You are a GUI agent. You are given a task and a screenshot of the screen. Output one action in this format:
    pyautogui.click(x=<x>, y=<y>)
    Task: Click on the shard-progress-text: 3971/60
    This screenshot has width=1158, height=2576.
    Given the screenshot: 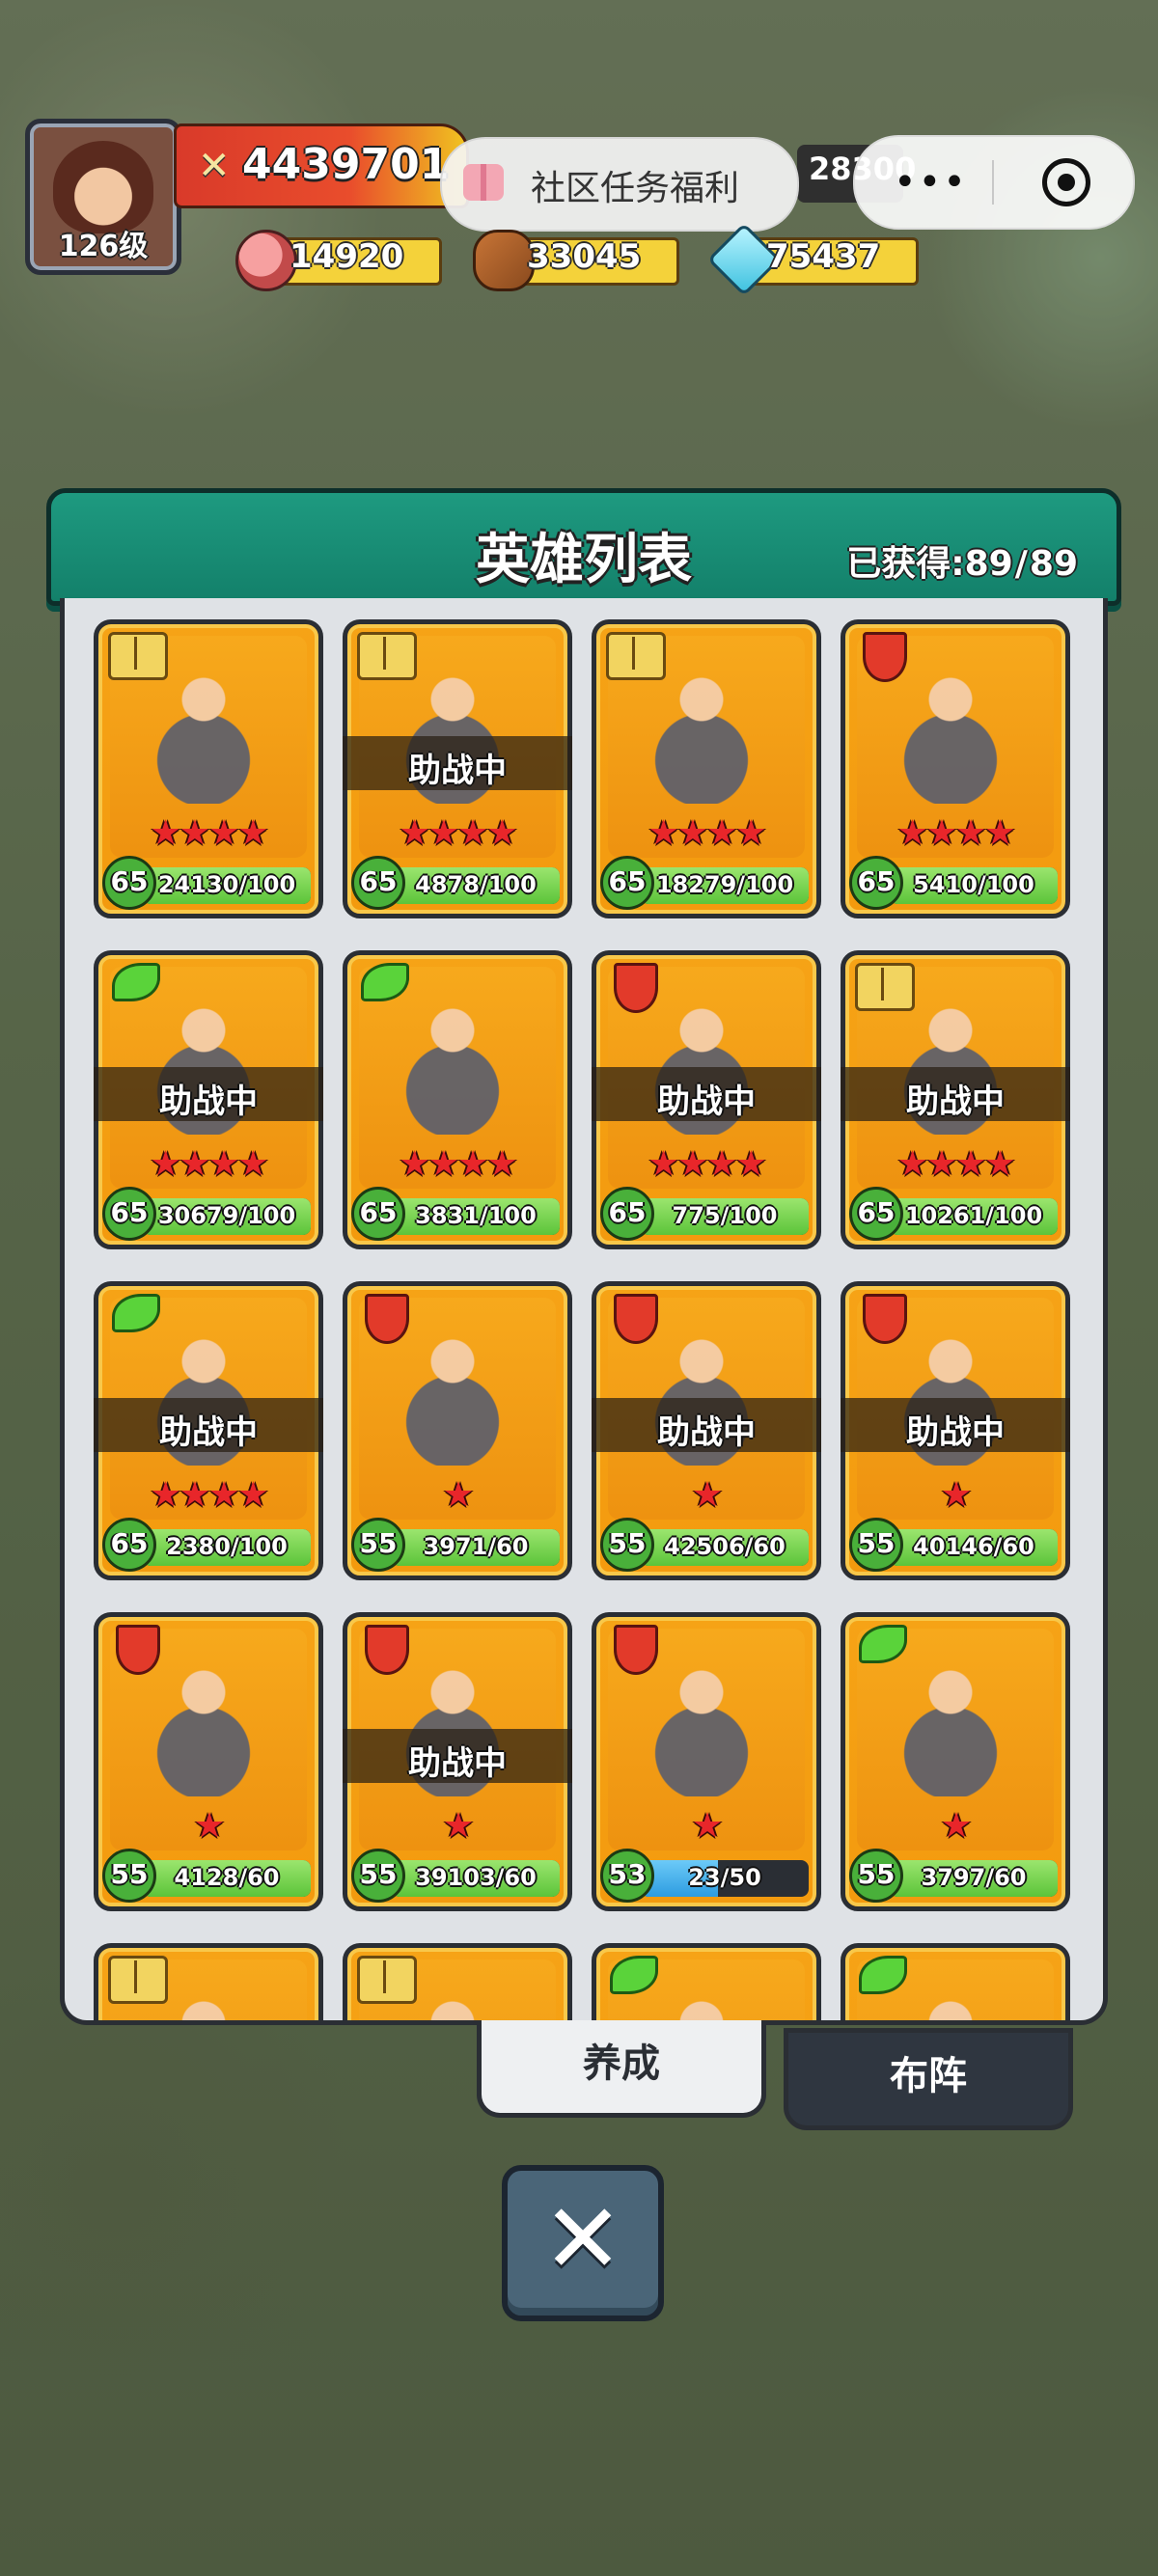 What is the action you would take?
    pyautogui.click(x=476, y=1546)
    